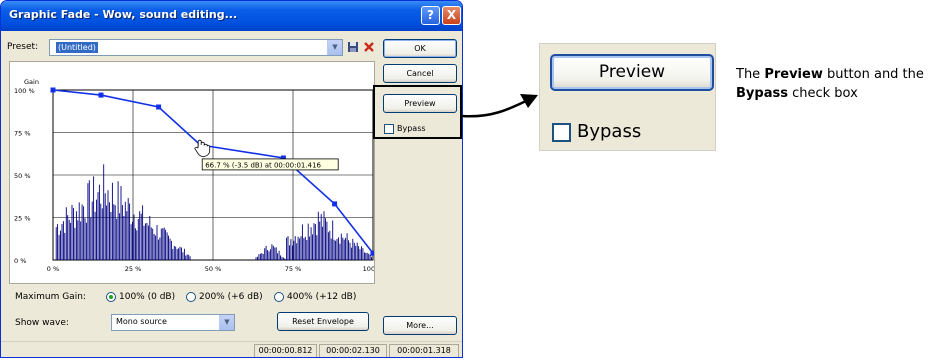  Describe the element at coordinates (420, 73) in the screenshot. I see `cancel-button: Cancel` at that location.